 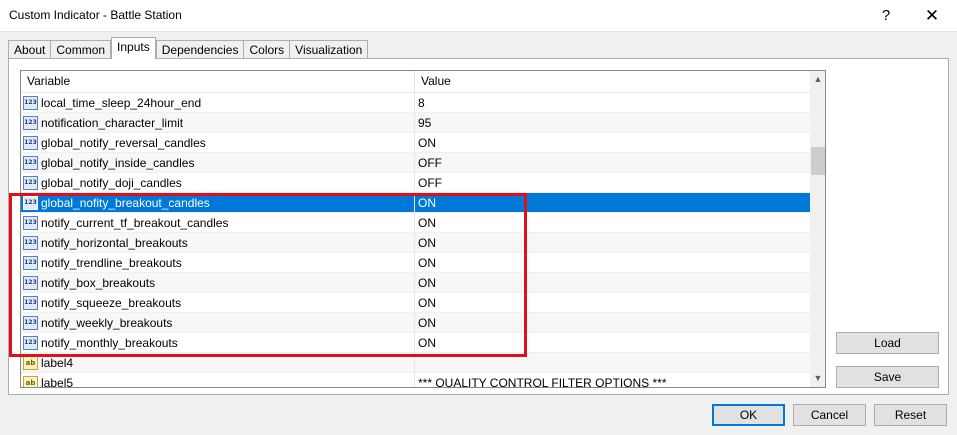 I want to click on tab-common: Common, so click(x=81, y=49).